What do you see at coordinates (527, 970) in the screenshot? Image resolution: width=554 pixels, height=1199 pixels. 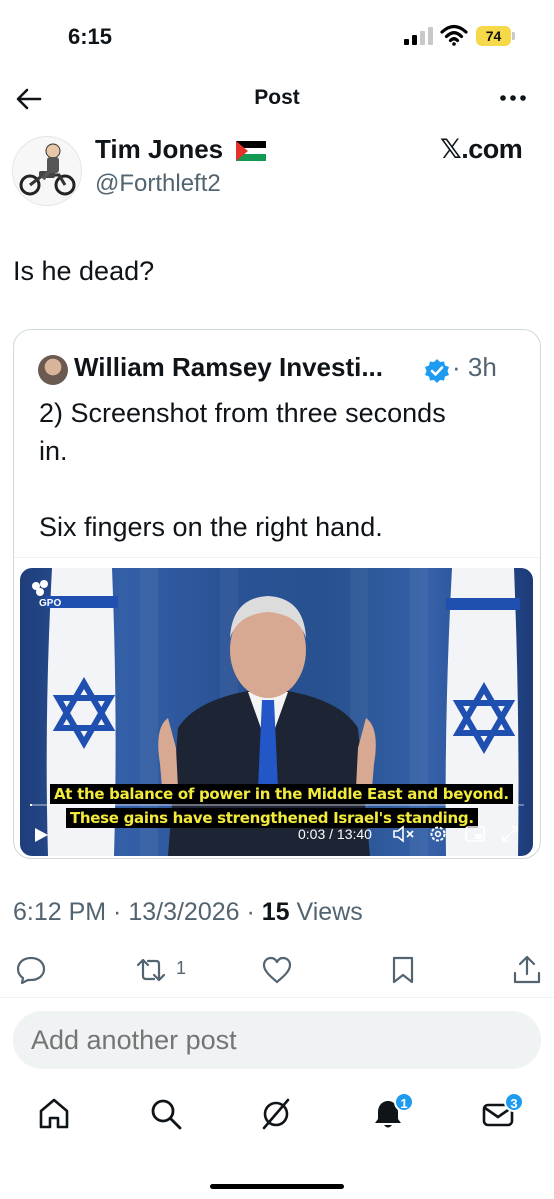 I see `share-icon` at bounding box center [527, 970].